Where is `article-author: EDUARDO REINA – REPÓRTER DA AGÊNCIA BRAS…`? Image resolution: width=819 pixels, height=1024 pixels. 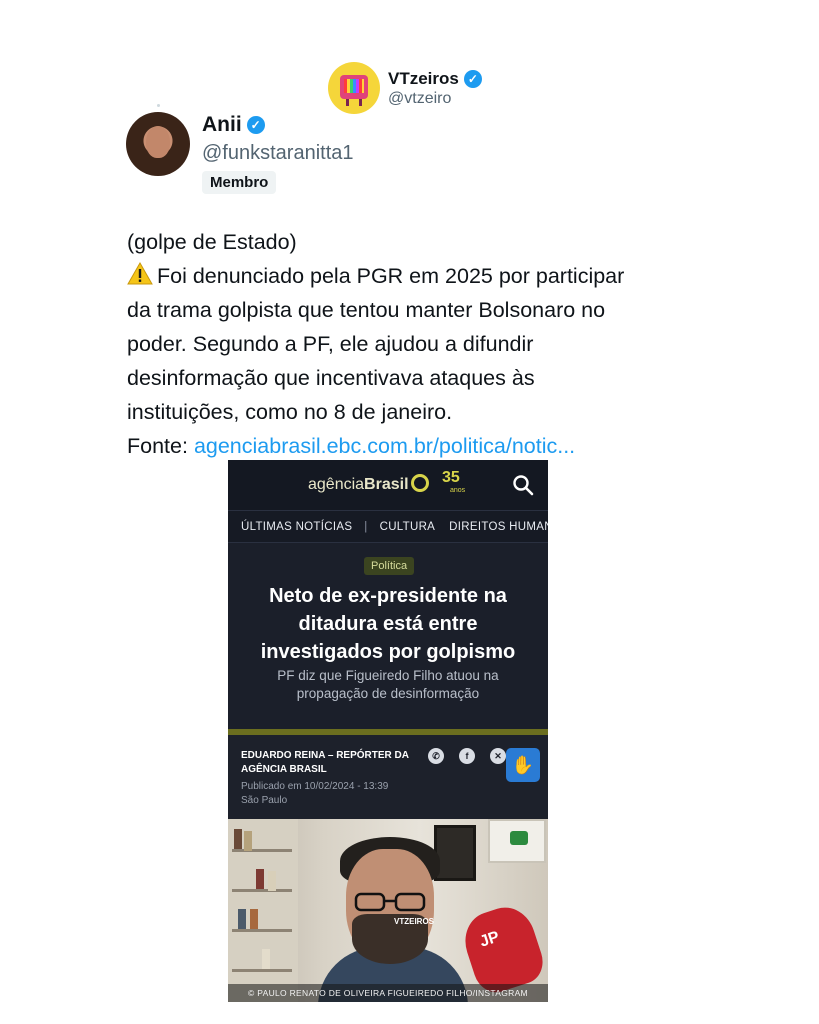 article-author: EDUARDO REINA – REPÓRTER DA AGÊNCIA BRAS… is located at coordinates (325, 762).